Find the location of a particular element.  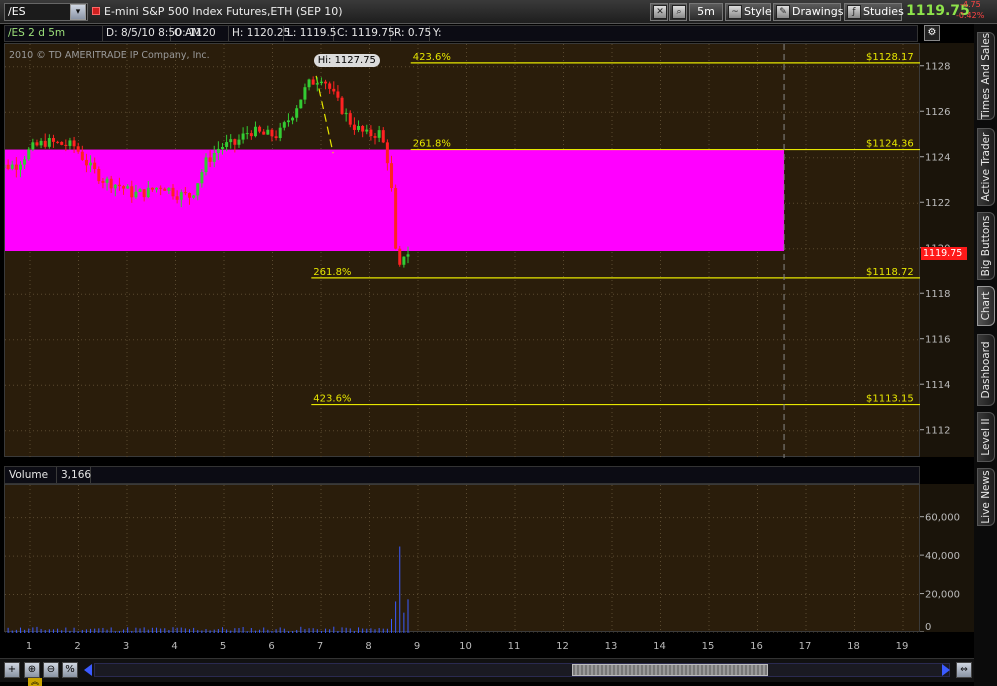

chart-settings-button: ⚙ is located at coordinates (932, 33).